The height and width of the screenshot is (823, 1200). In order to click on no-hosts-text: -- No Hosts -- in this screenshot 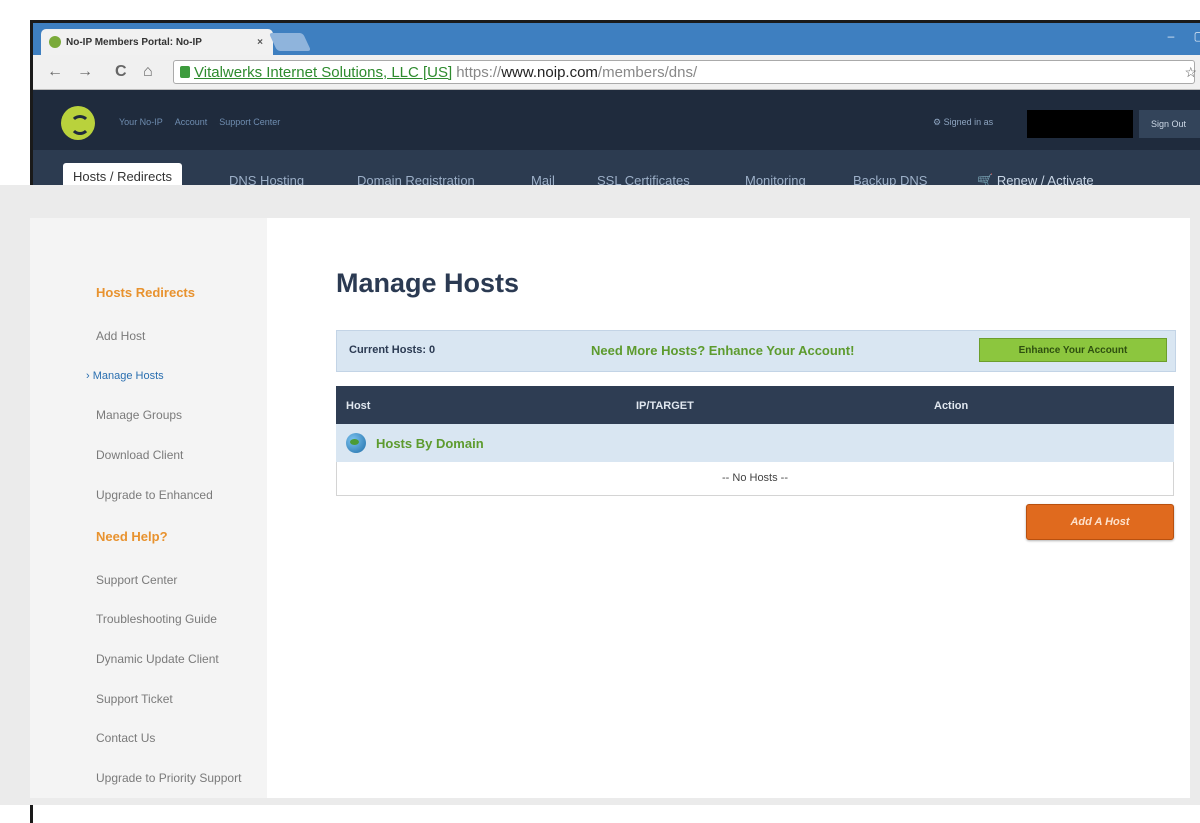, I will do `click(755, 478)`.